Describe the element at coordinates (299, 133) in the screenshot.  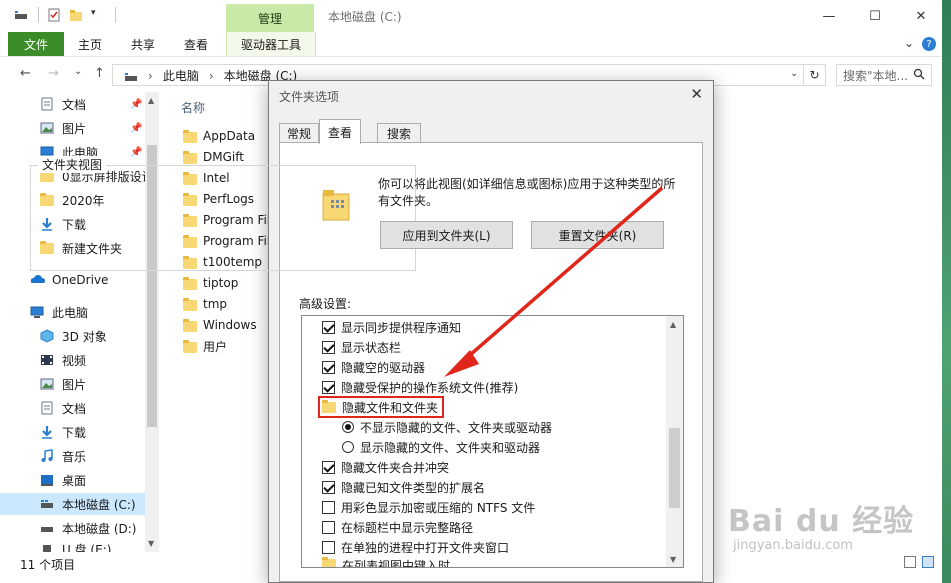
I see `tab-general: 常规` at that location.